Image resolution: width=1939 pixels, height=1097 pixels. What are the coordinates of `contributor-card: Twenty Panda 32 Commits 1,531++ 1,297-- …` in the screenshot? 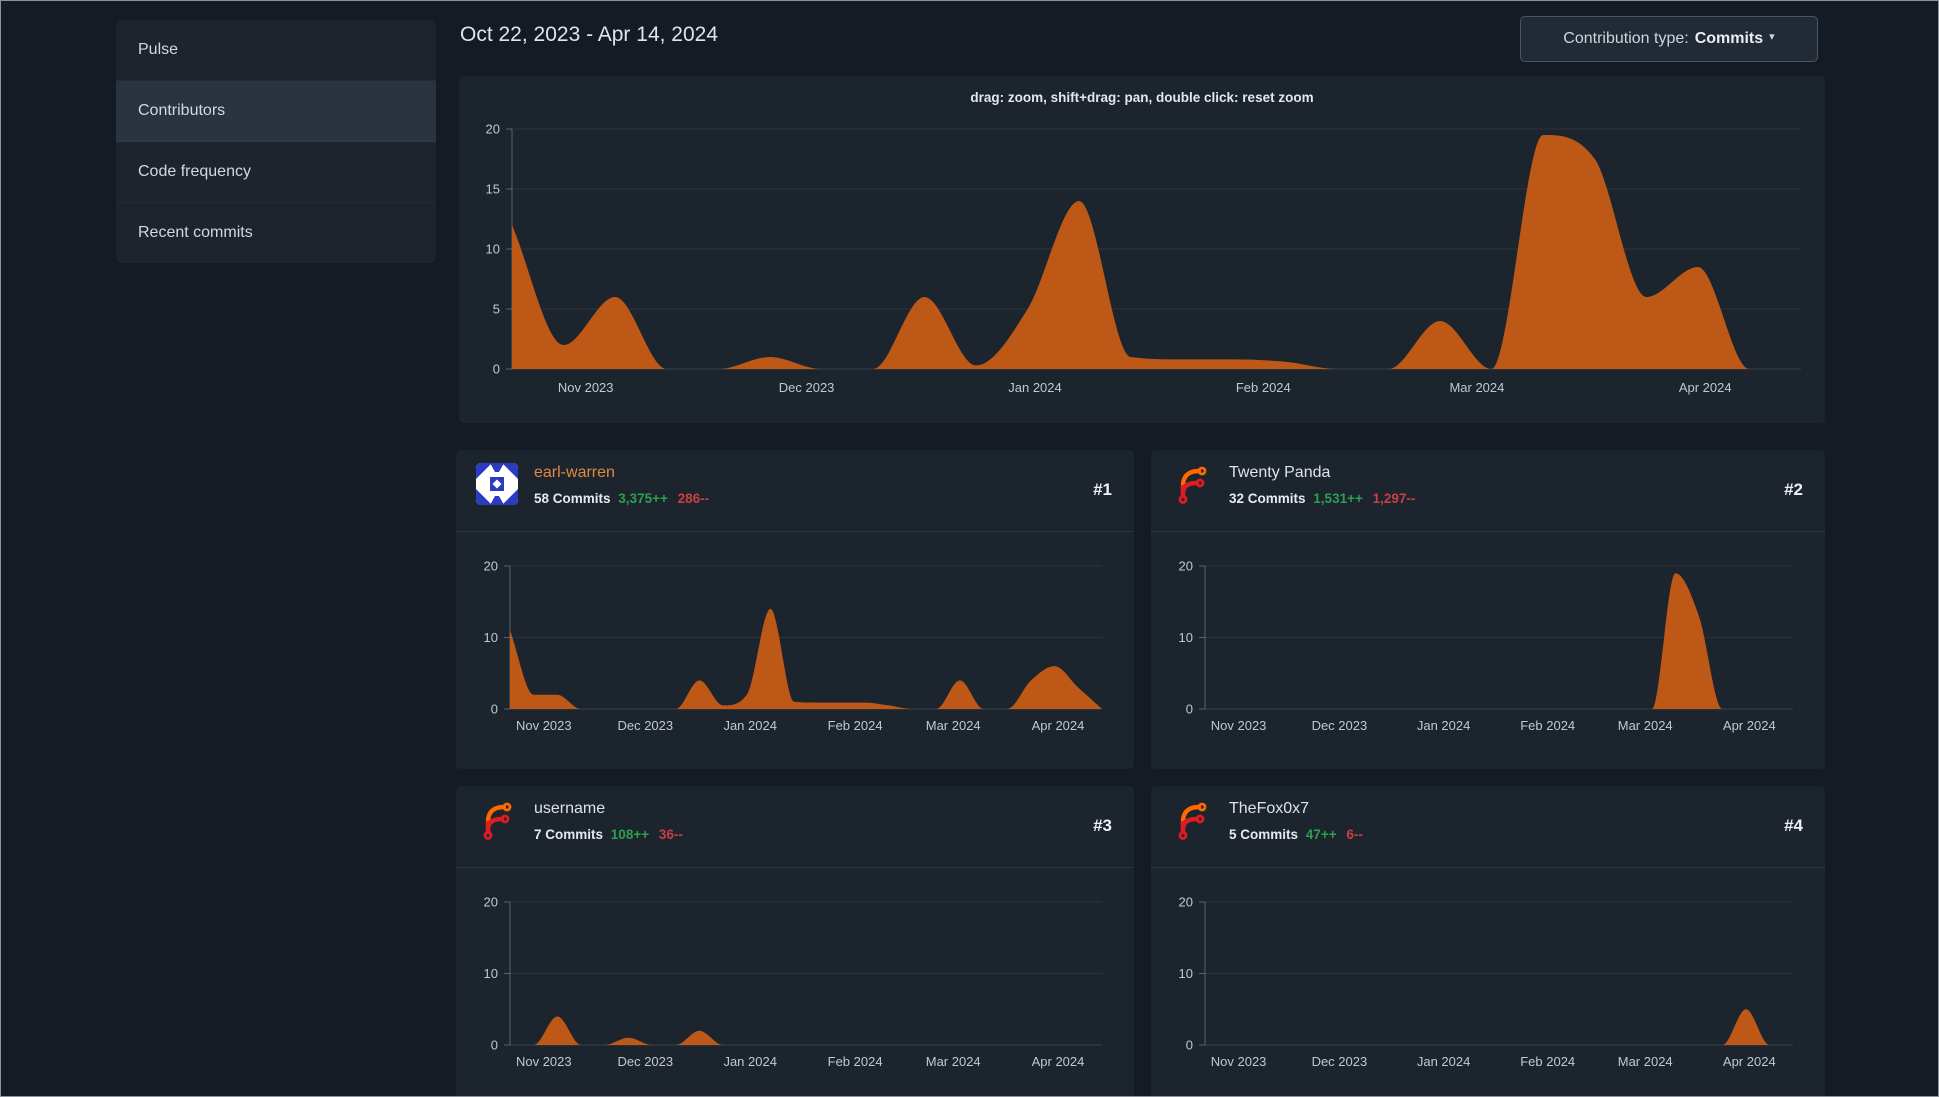 It's located at (1488, 609).